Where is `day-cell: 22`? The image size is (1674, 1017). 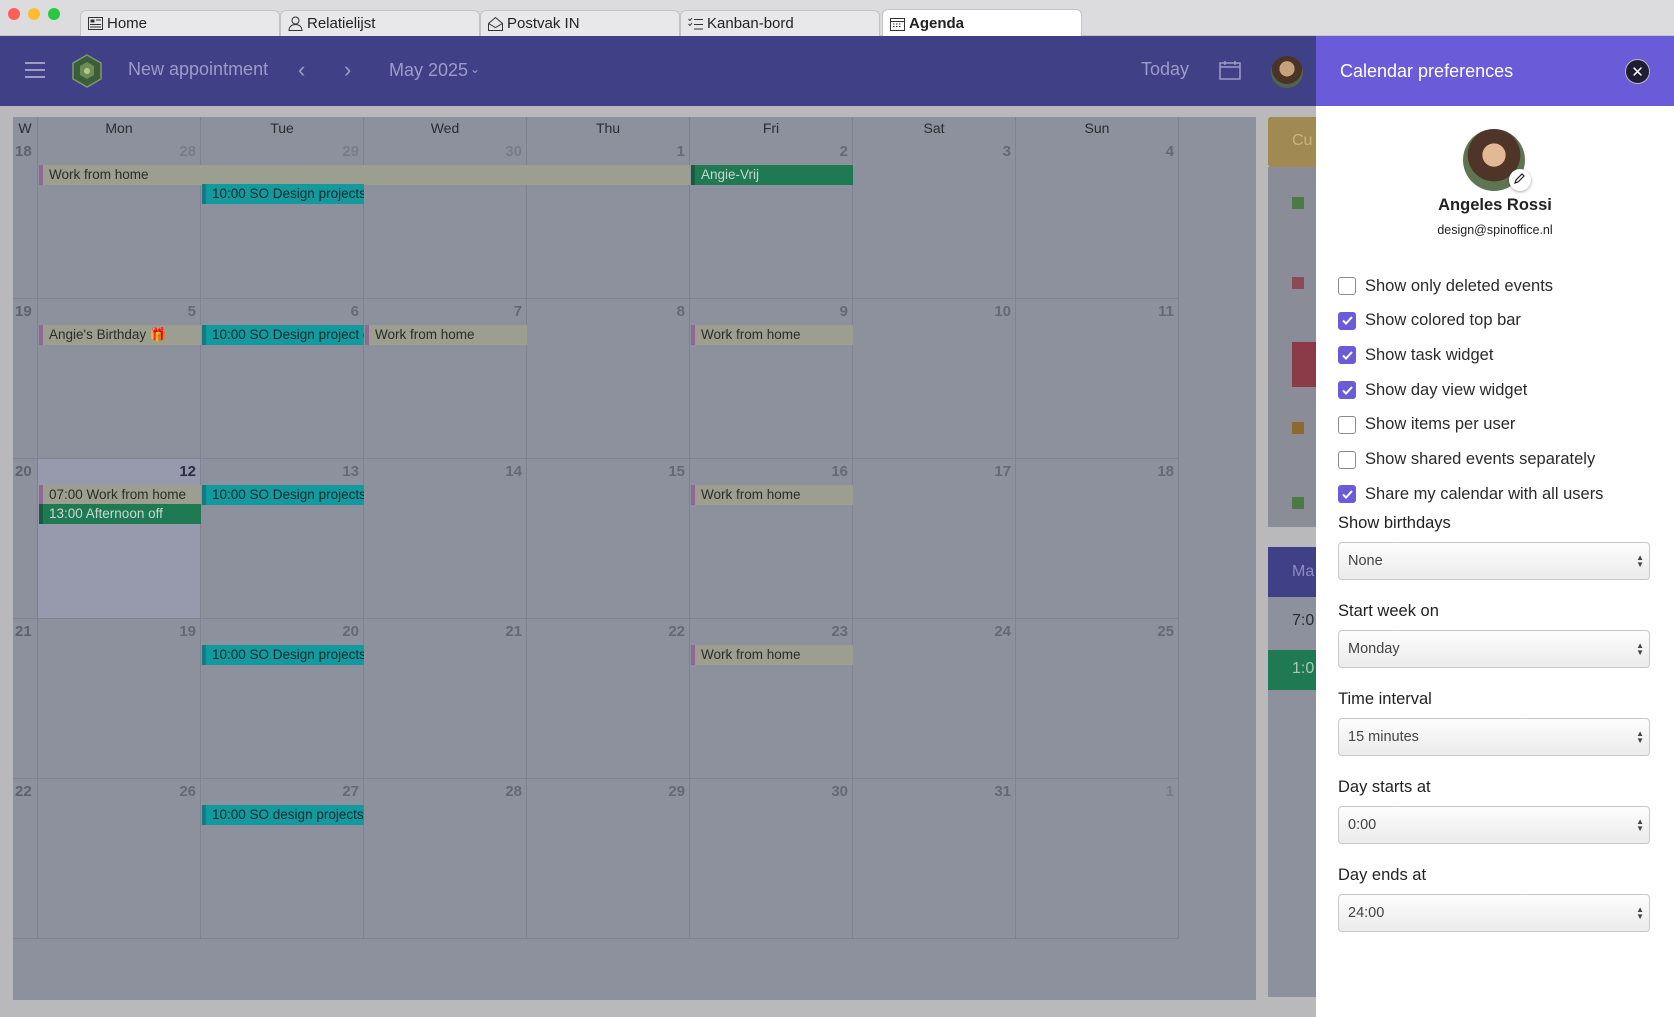 day-cell: 22 is located at coordinates (608, 699).